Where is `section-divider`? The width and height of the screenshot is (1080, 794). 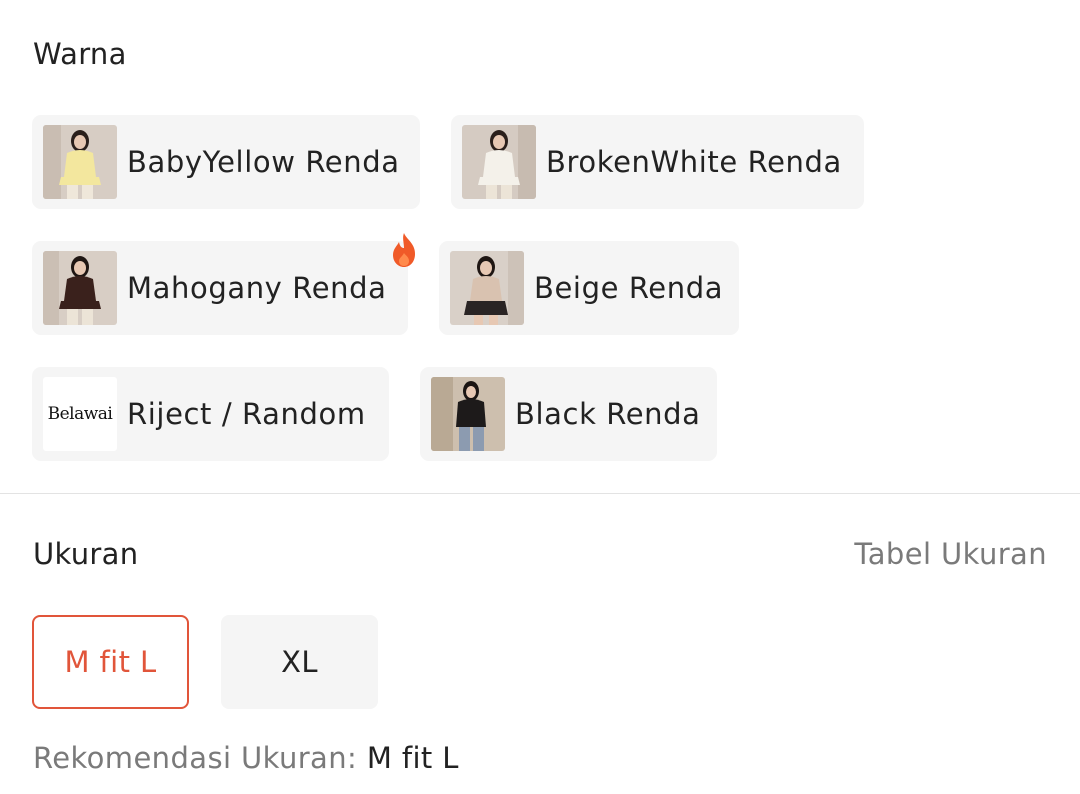 section-divider is located at coordinates (540, 493).